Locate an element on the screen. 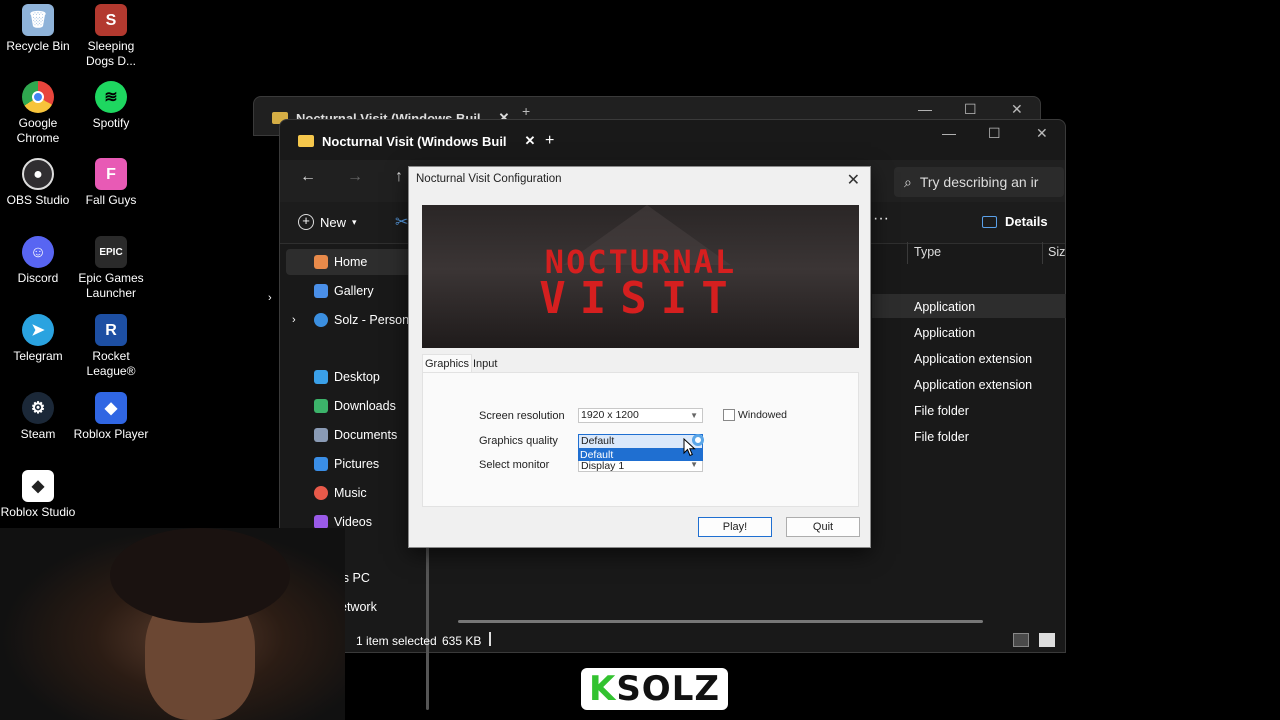 The image size is (1280, 720). sidebar-item-music: Music is located at coordinates (340, 493).